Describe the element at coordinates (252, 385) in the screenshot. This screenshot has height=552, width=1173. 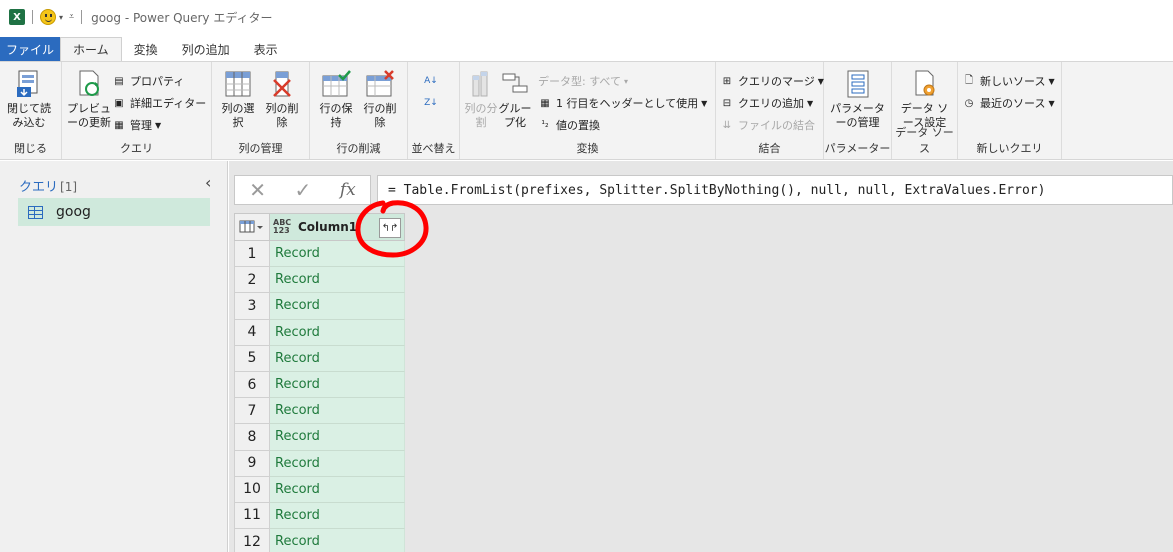
I see `row-number: 6` at that location.